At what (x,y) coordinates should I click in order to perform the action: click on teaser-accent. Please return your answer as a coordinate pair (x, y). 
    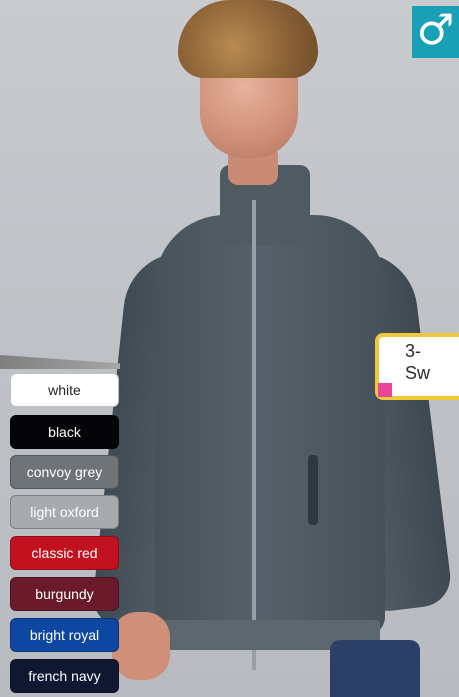
    Looking at the image, I should click on (385, 390).